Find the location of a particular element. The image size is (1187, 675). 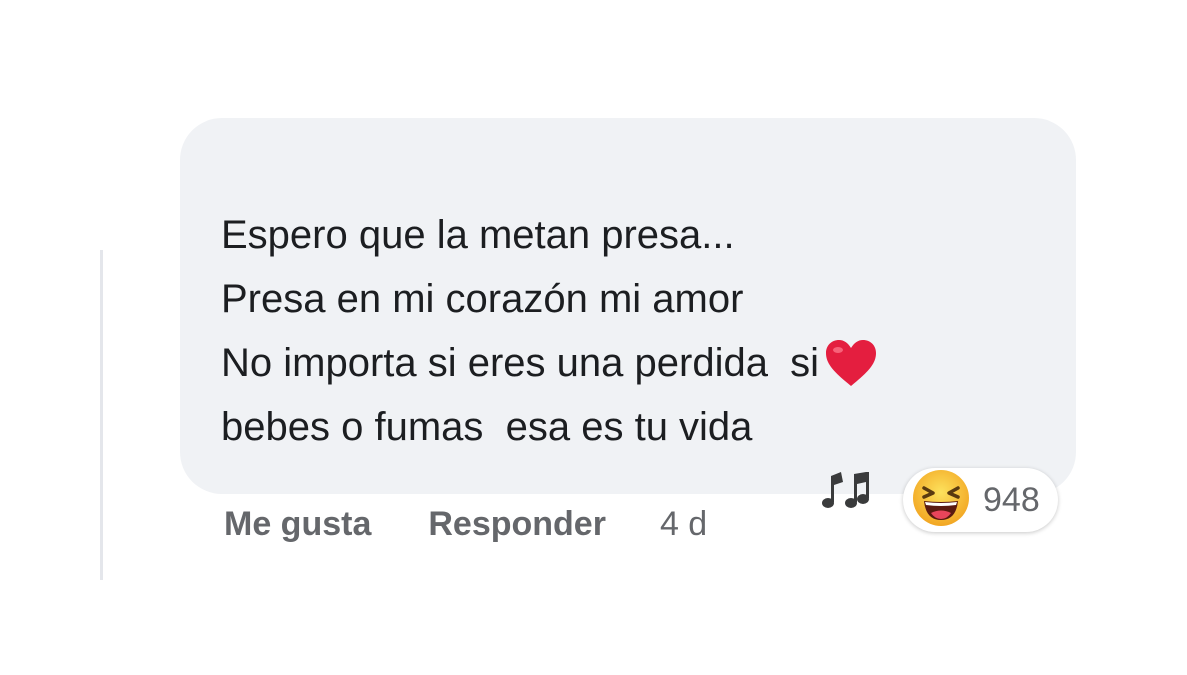

comment-line-2: Presa en mi corazón mi amor is located at coordinates (628, 326).